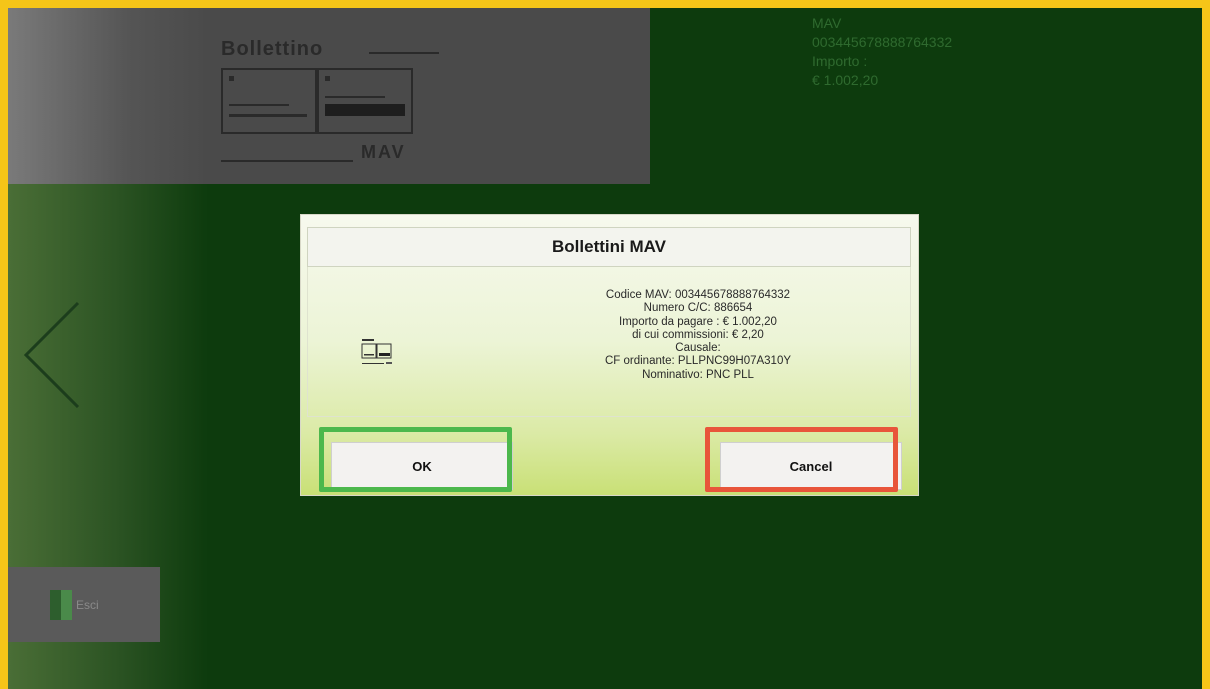 The image size is (1210, 689). I want to click on detail-line: Codice MAV: 003445678888764332, so click(698, 295).